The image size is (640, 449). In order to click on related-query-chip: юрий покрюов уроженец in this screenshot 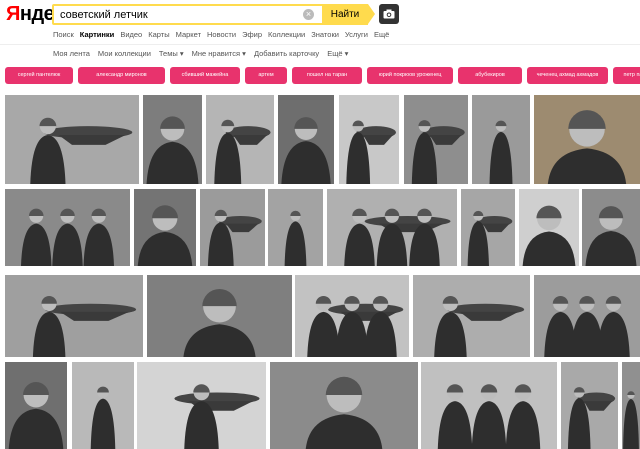, I will do `click(410, 75)`.